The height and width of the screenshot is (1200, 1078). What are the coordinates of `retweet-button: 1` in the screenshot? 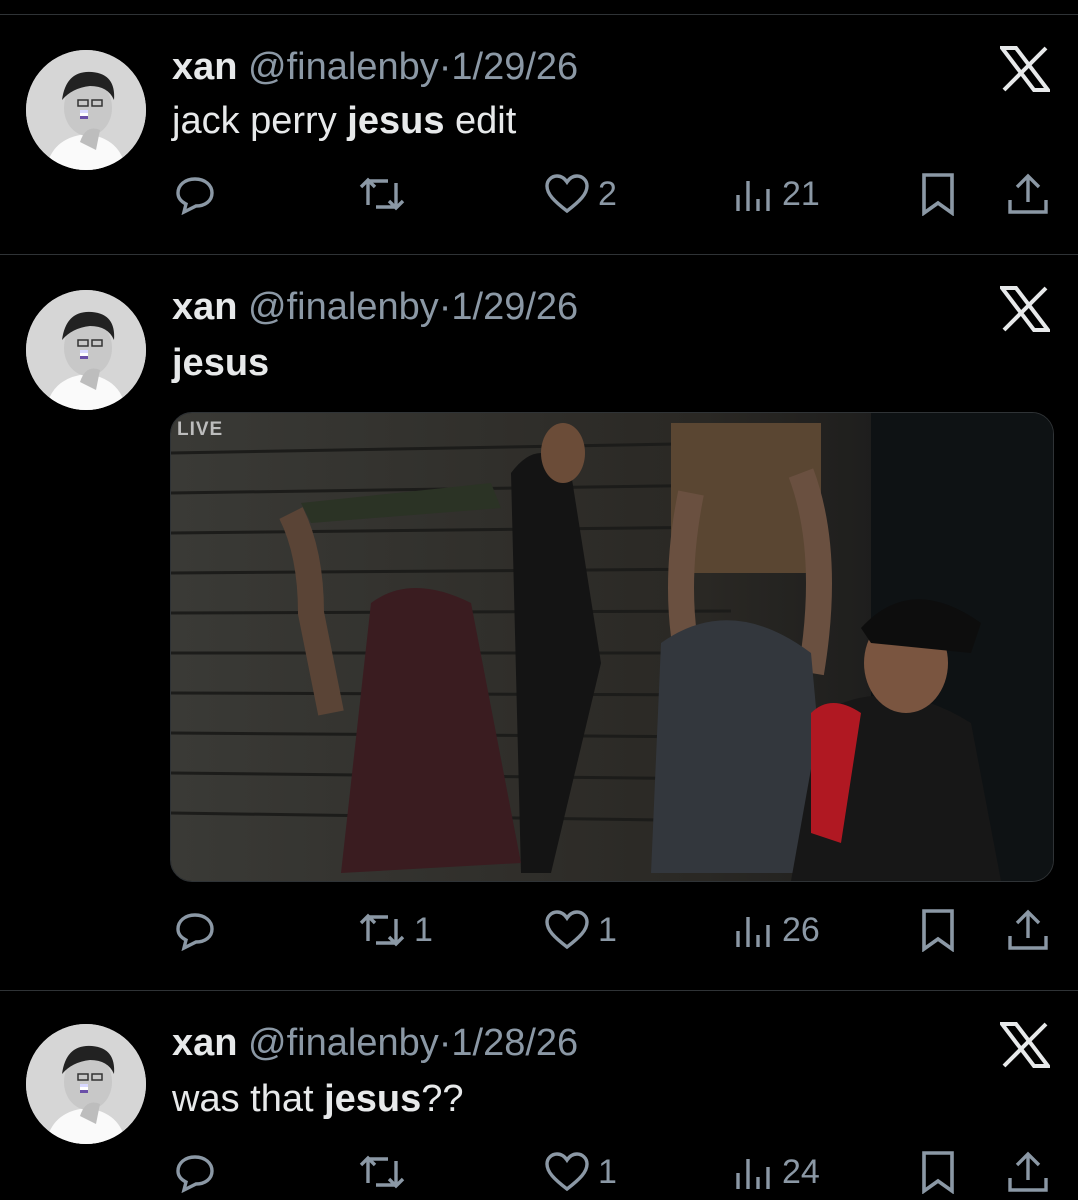 It's located at (395, 930).